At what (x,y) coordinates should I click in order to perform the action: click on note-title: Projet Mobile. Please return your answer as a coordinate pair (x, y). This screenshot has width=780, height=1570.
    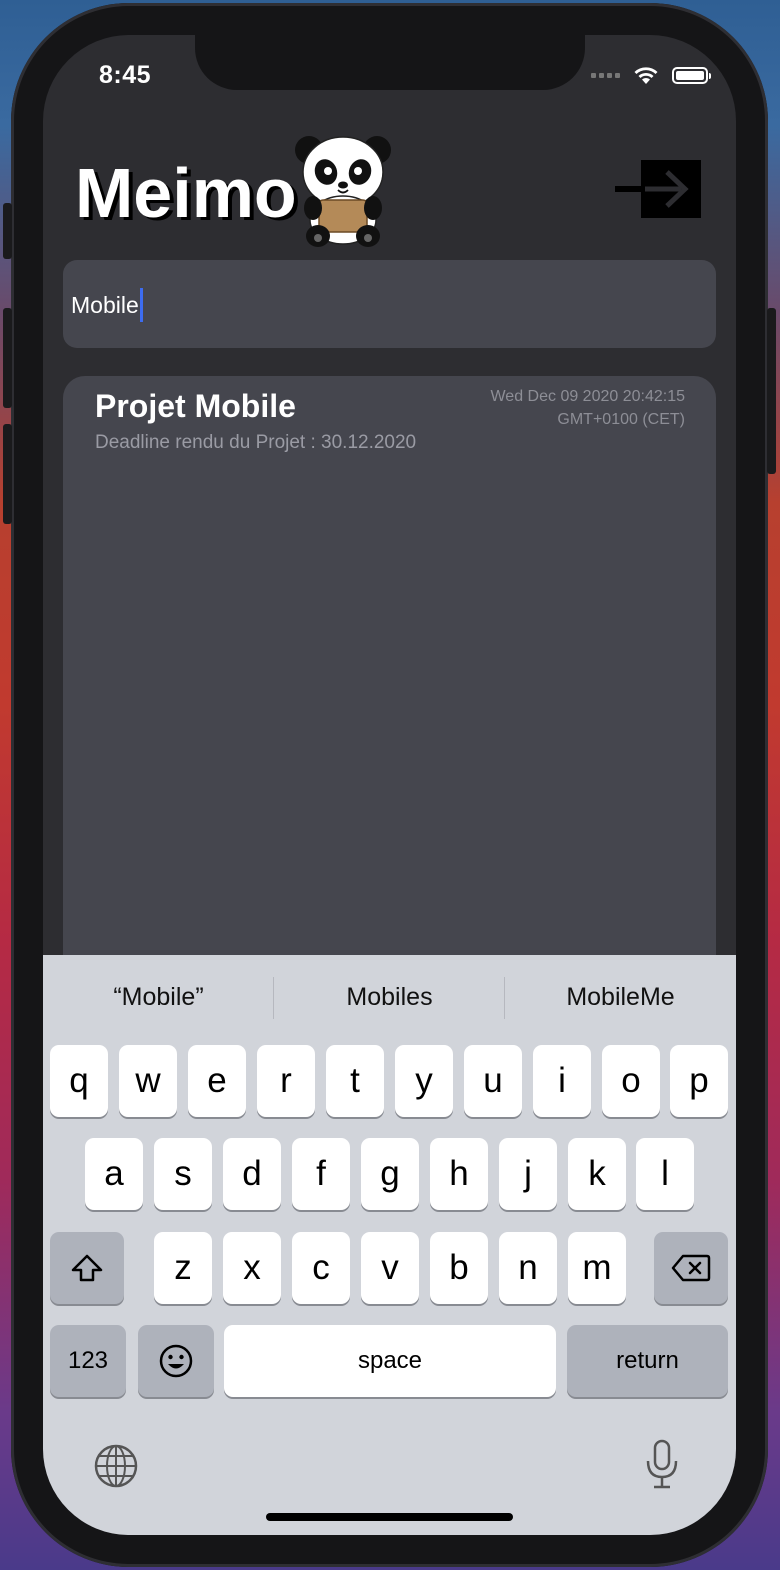
    Looking at the image, I should click on (195, 406).